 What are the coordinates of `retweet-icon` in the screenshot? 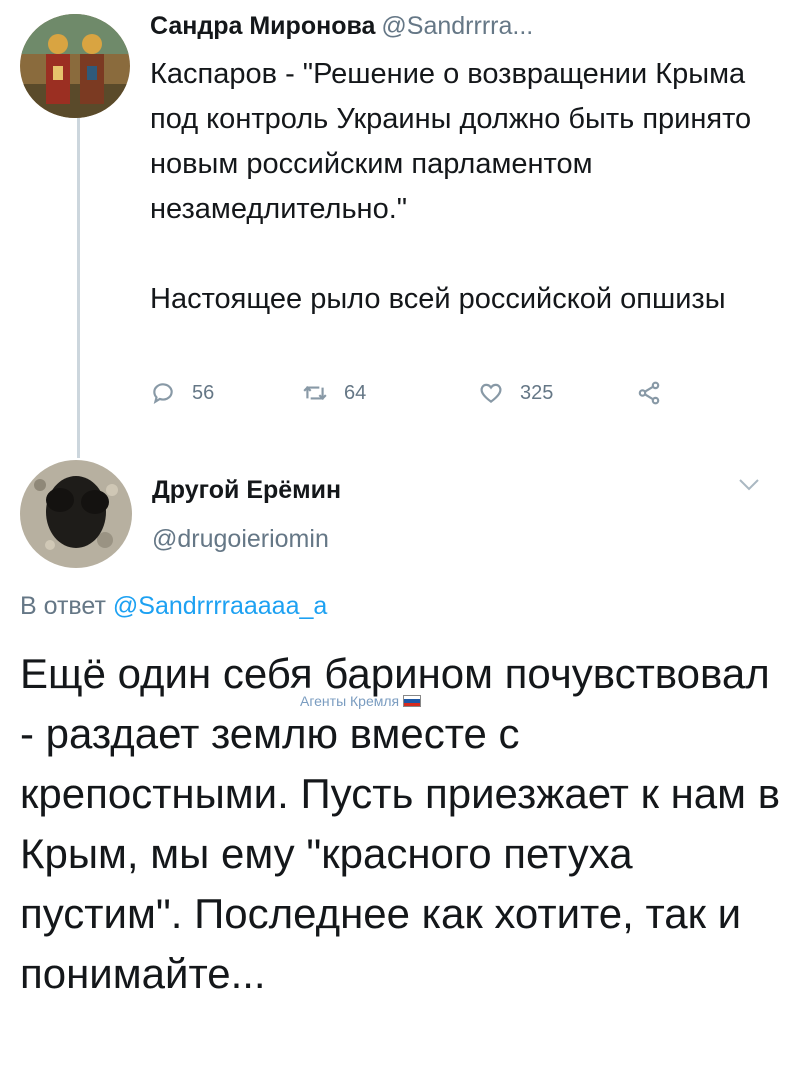 It's located at (315, 393).